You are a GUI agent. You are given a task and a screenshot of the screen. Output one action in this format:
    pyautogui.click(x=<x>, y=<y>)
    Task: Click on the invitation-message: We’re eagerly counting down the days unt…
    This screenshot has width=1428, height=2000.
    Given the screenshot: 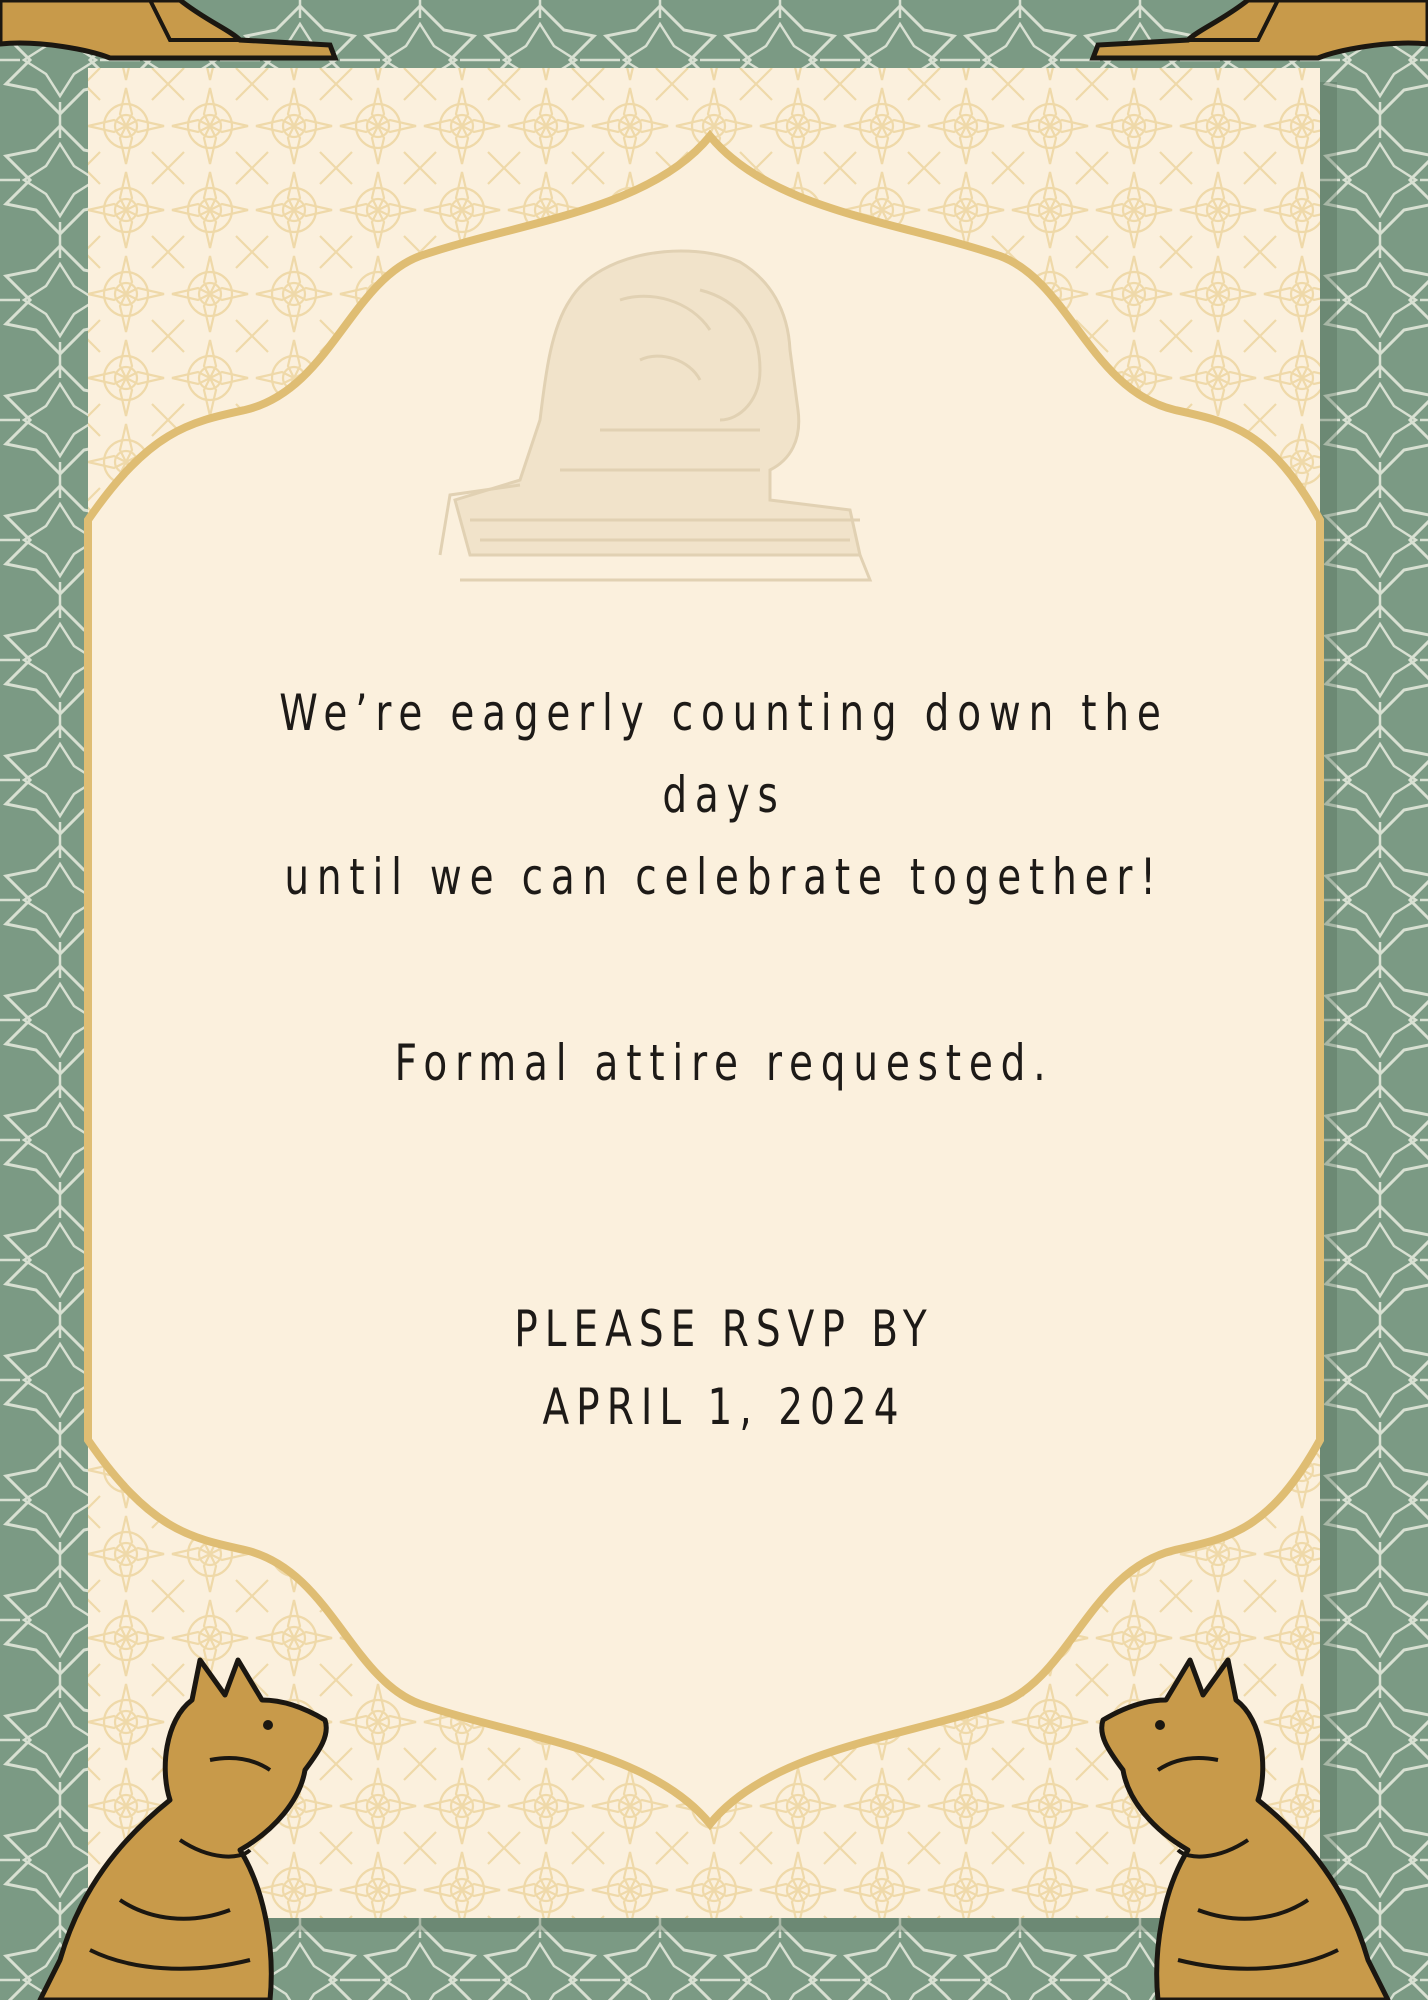 What is the action you would take?
    pyautogui.click(x=723, y=795)
    